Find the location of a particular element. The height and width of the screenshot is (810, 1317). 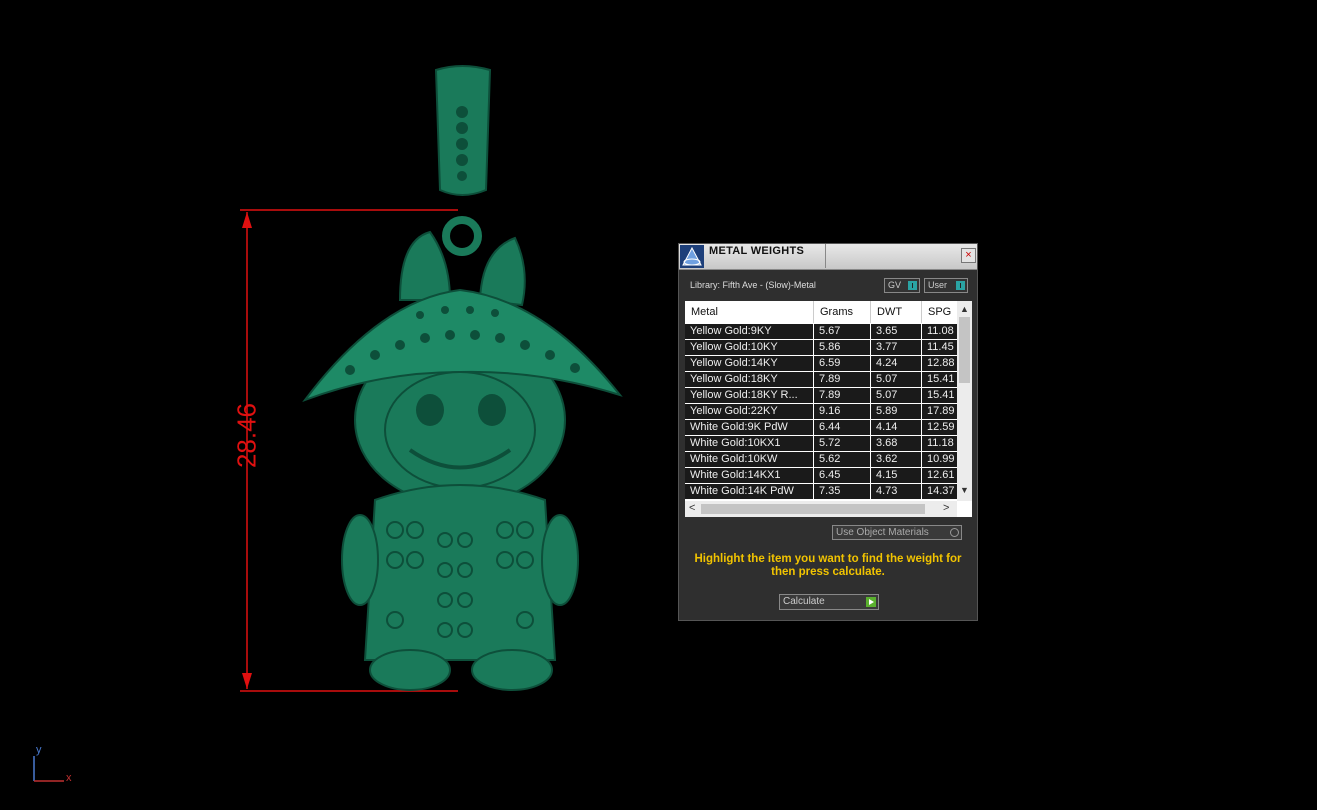

user-label: User is located at coordinates (938, 285).